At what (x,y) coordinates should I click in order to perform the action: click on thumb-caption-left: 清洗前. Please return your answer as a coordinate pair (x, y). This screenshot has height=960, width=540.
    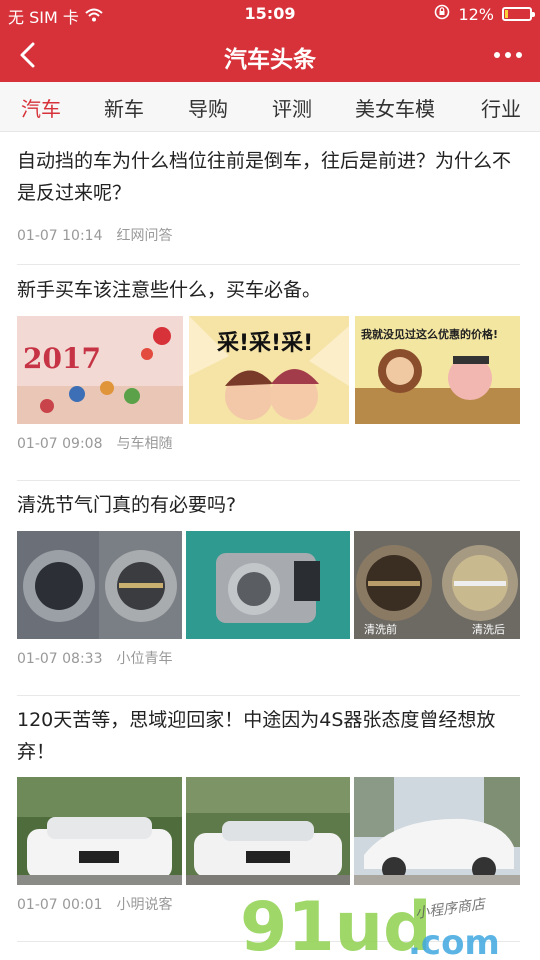
    Looking at the image, I should click on (380, 629).